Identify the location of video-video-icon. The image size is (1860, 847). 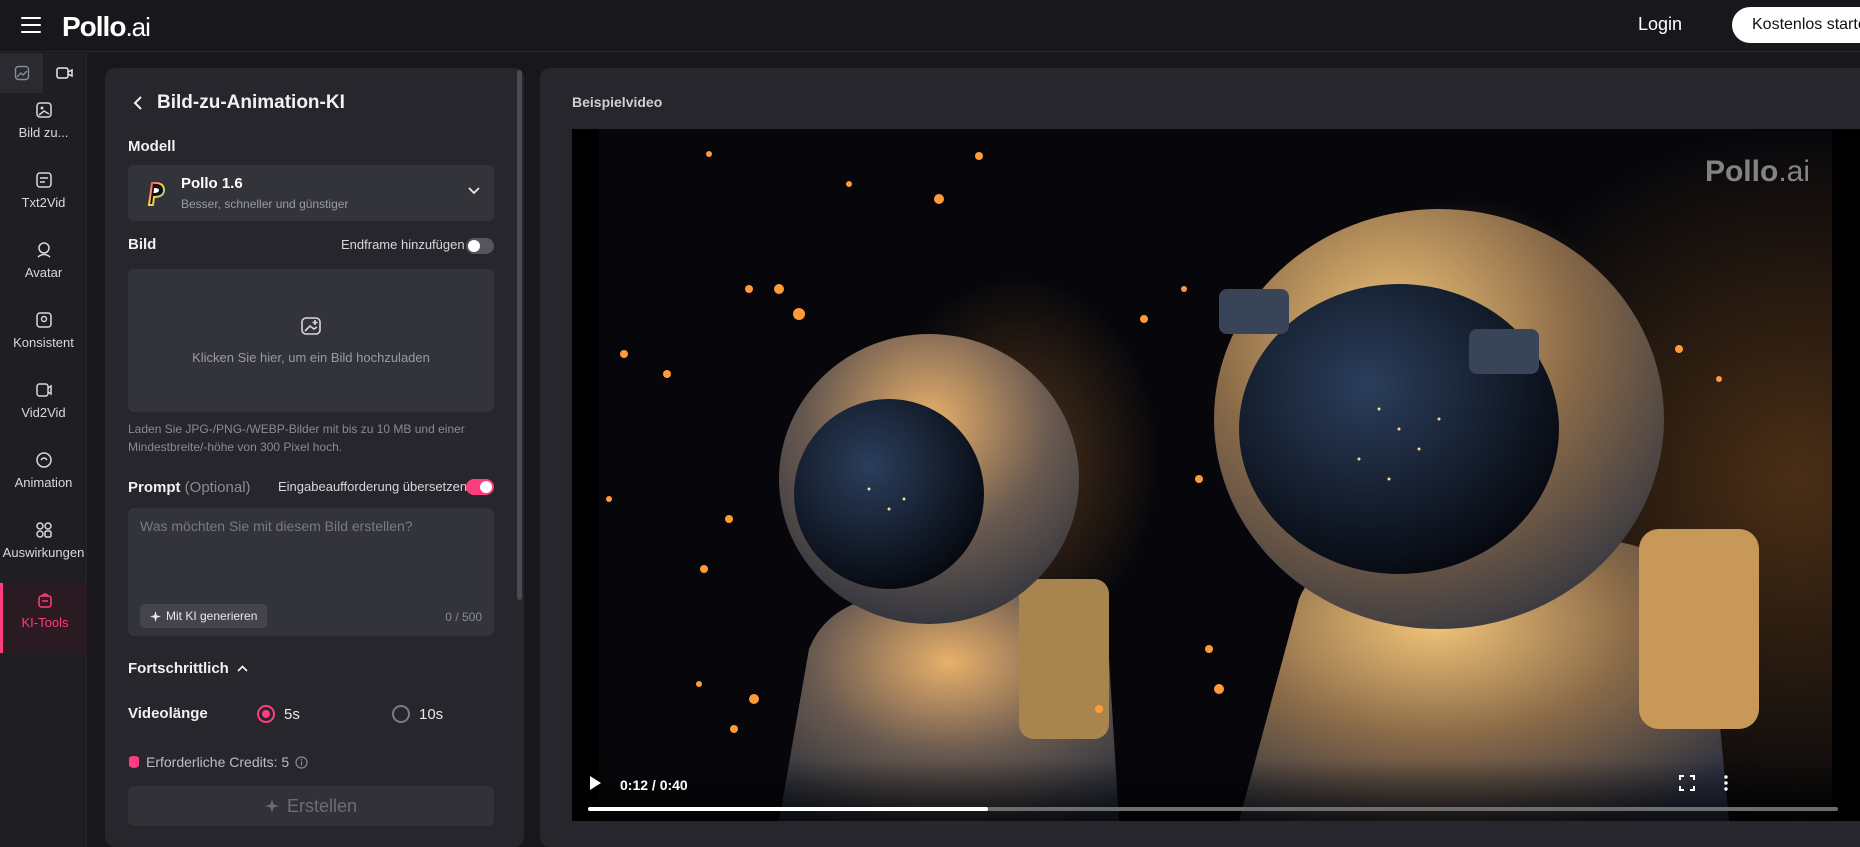
(43, 390).